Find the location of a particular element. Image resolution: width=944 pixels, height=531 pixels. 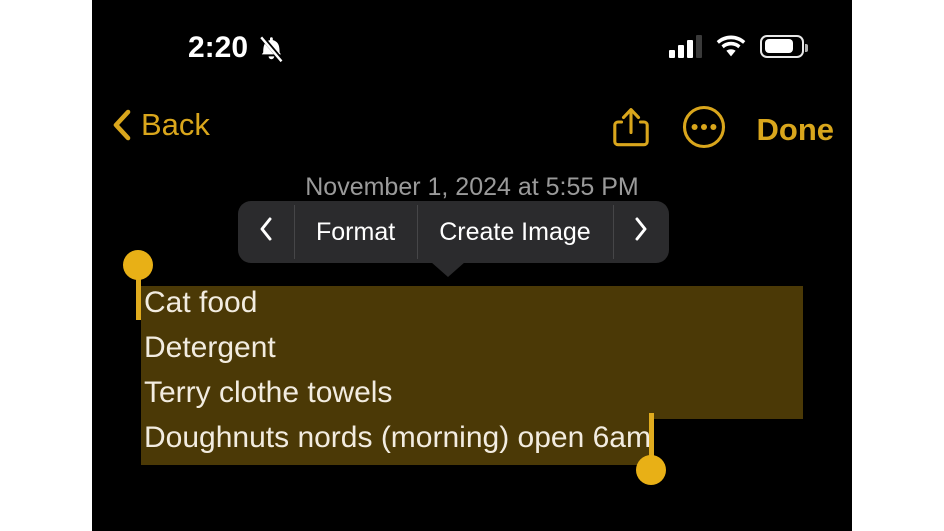

wifi-icon is located at coordinates (731, 46).